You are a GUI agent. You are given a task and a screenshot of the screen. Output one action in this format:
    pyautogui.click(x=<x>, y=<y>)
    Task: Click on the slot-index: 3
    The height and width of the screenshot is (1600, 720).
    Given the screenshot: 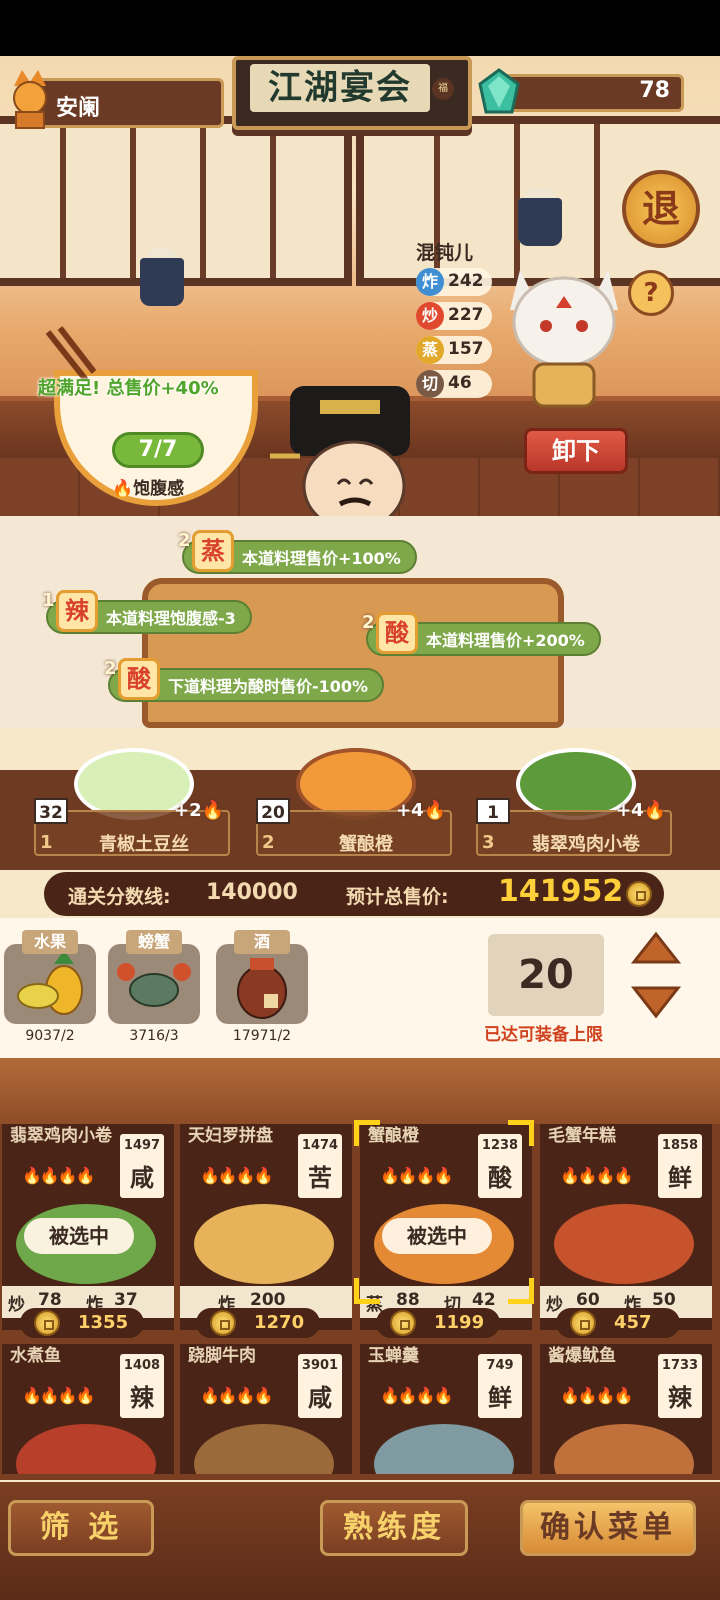 What is the action you would take?
    pyautogui.click(x=488, y=842)
    